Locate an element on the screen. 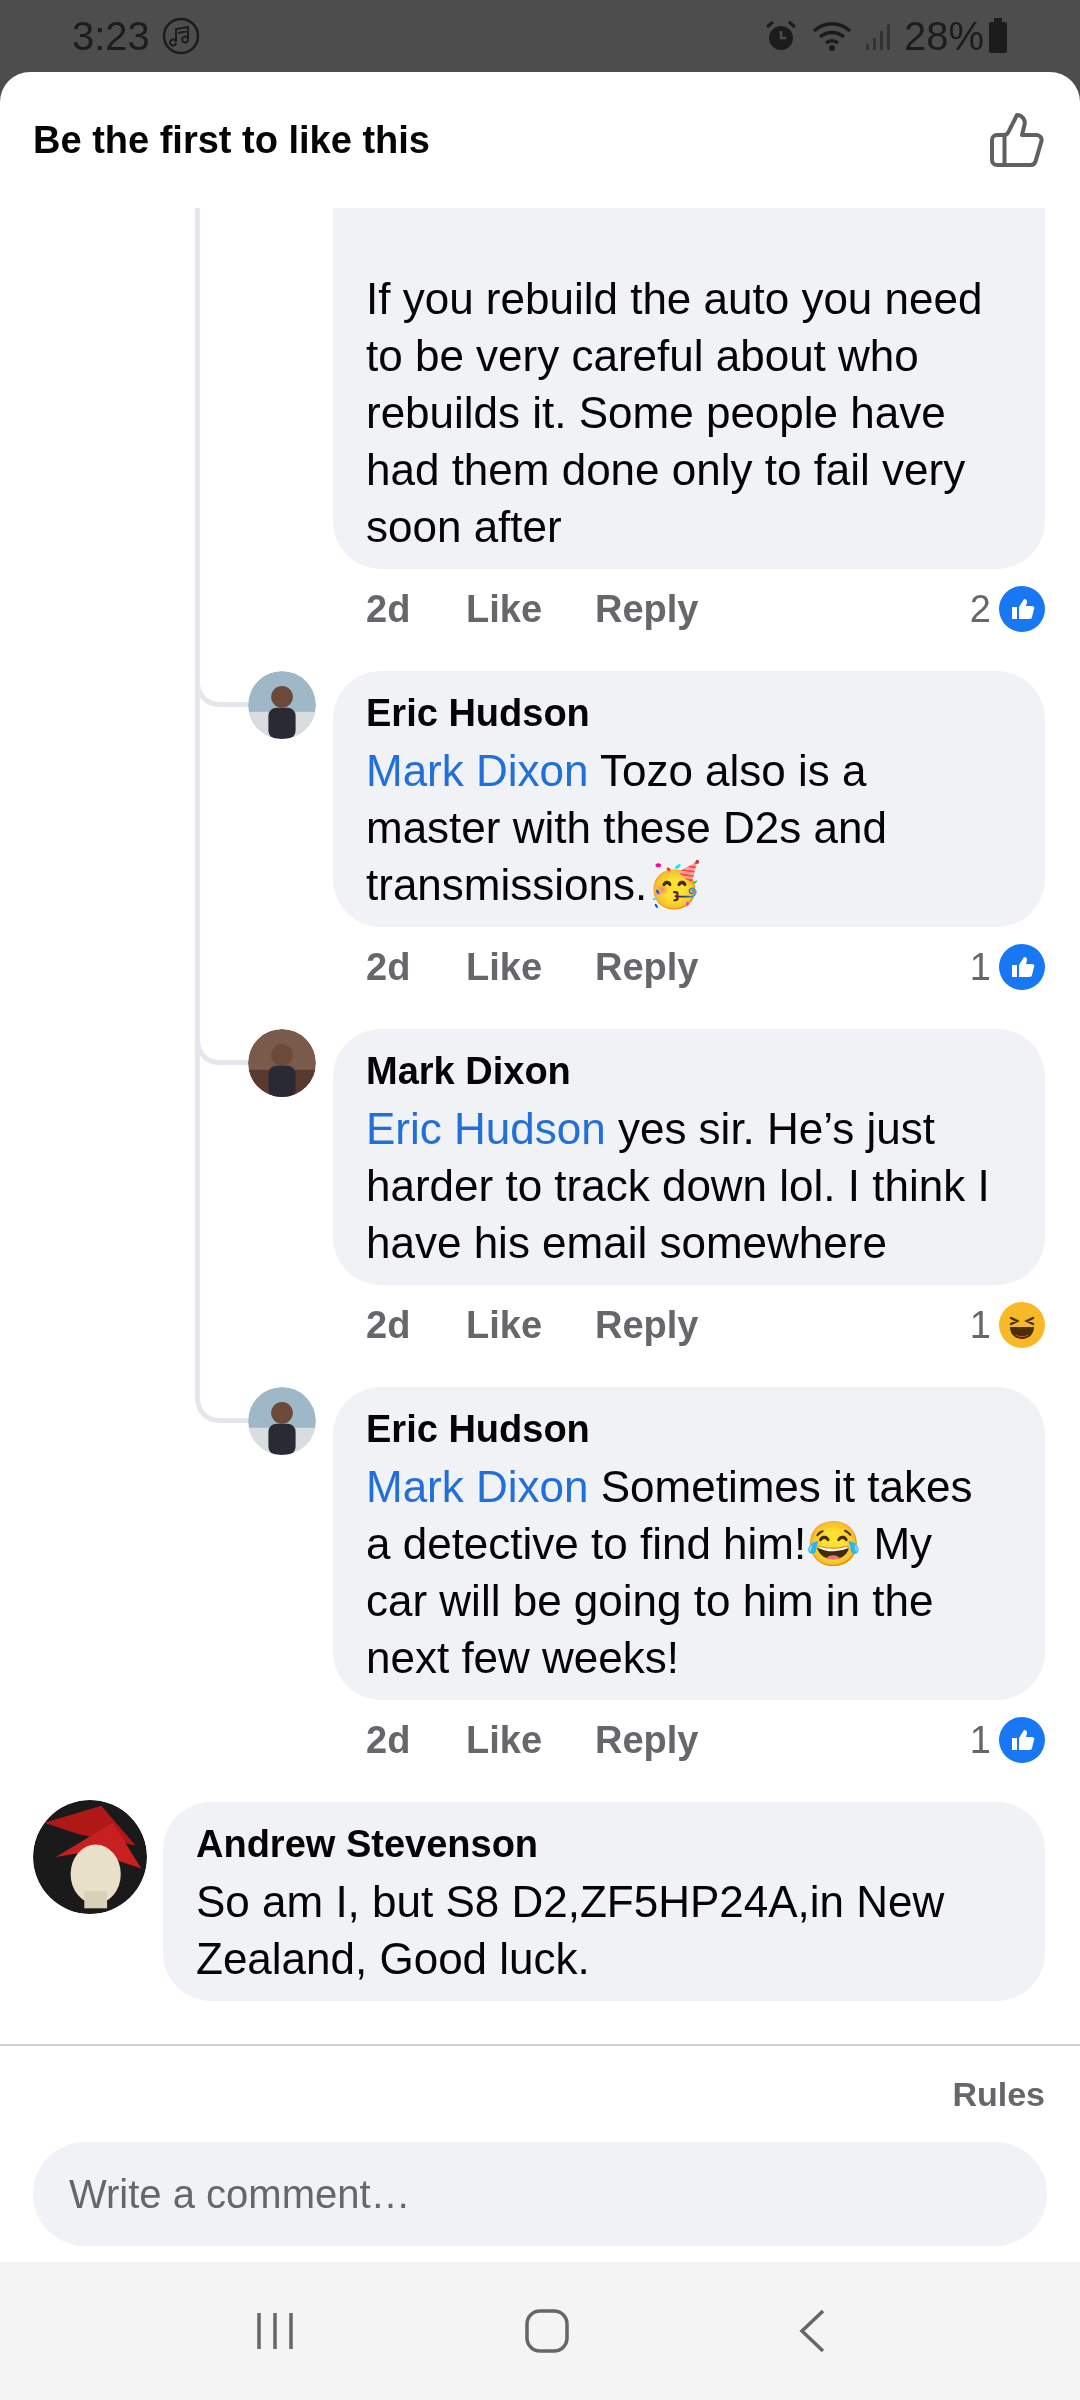 This screenshot has height=2400, width=1080. comment-text: Eric Hudson yes sir. He’s just harder to track down lol. I think I have his email somewhere is located at coordinates (678, 1186).